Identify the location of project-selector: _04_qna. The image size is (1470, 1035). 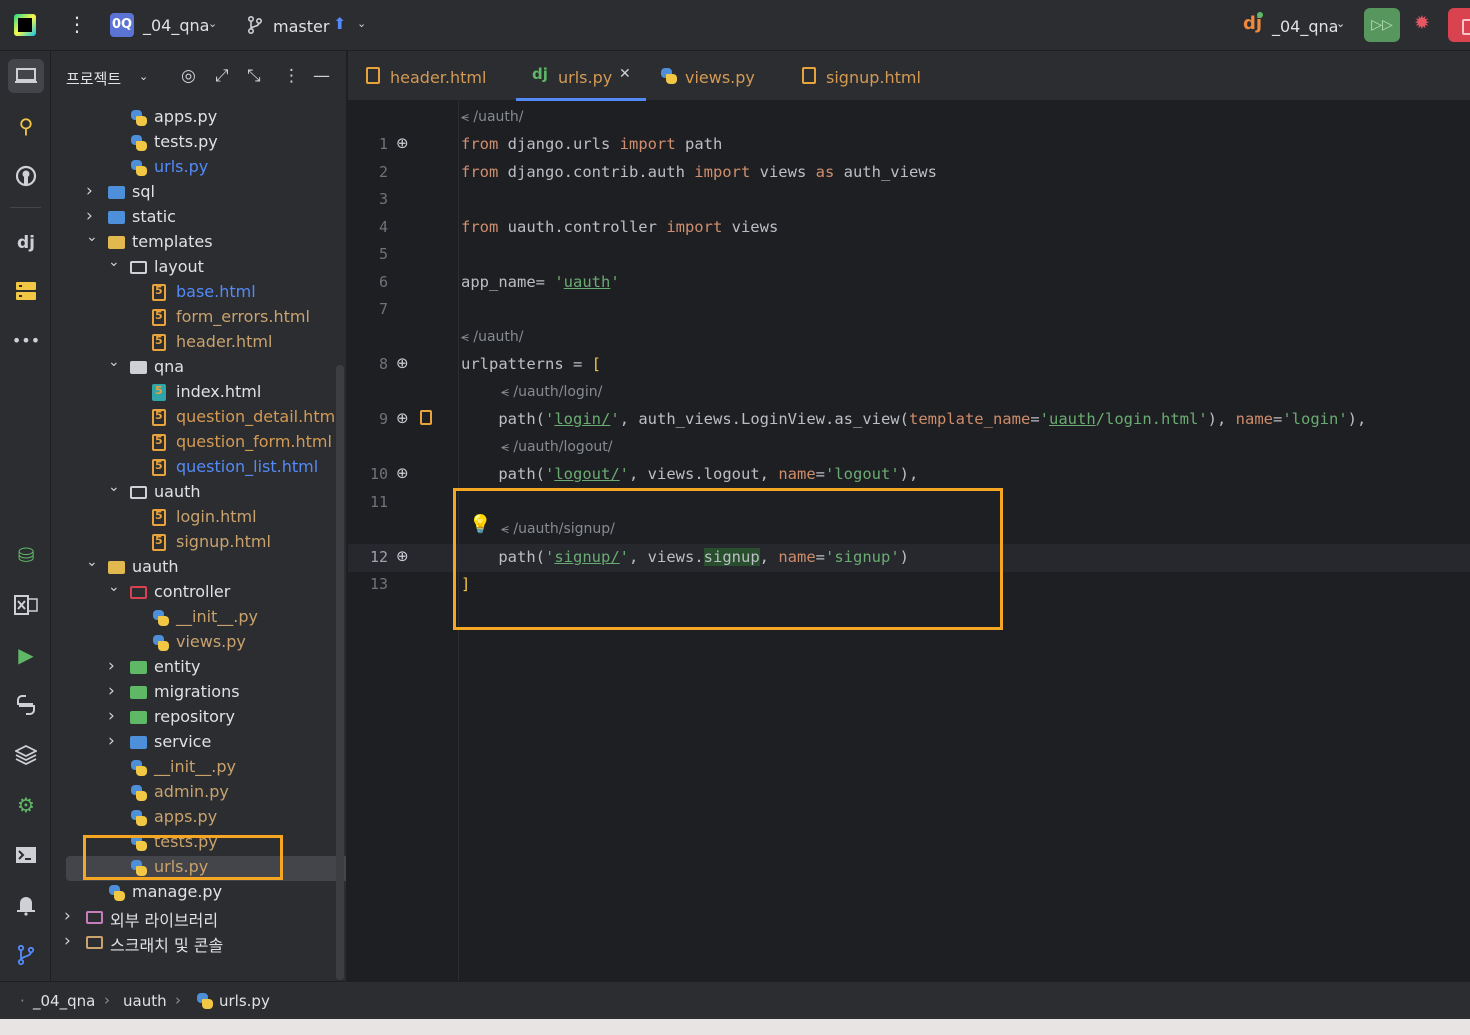
(176, 25).